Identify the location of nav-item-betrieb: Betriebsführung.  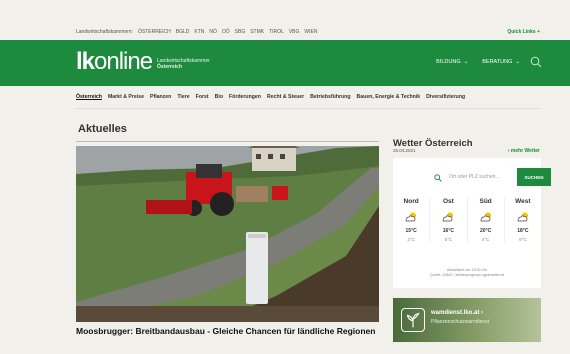
(330, 97).